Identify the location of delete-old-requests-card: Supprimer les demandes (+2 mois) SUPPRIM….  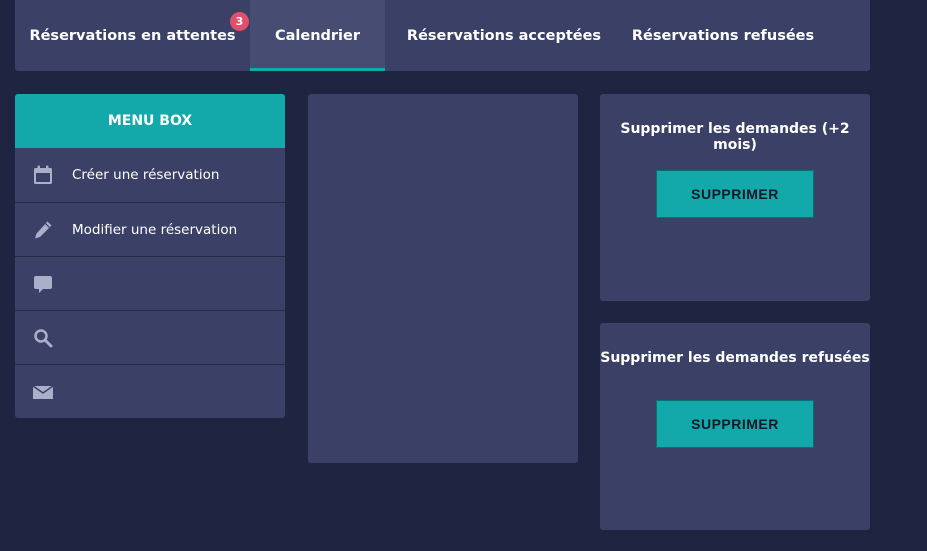
(735, 197).